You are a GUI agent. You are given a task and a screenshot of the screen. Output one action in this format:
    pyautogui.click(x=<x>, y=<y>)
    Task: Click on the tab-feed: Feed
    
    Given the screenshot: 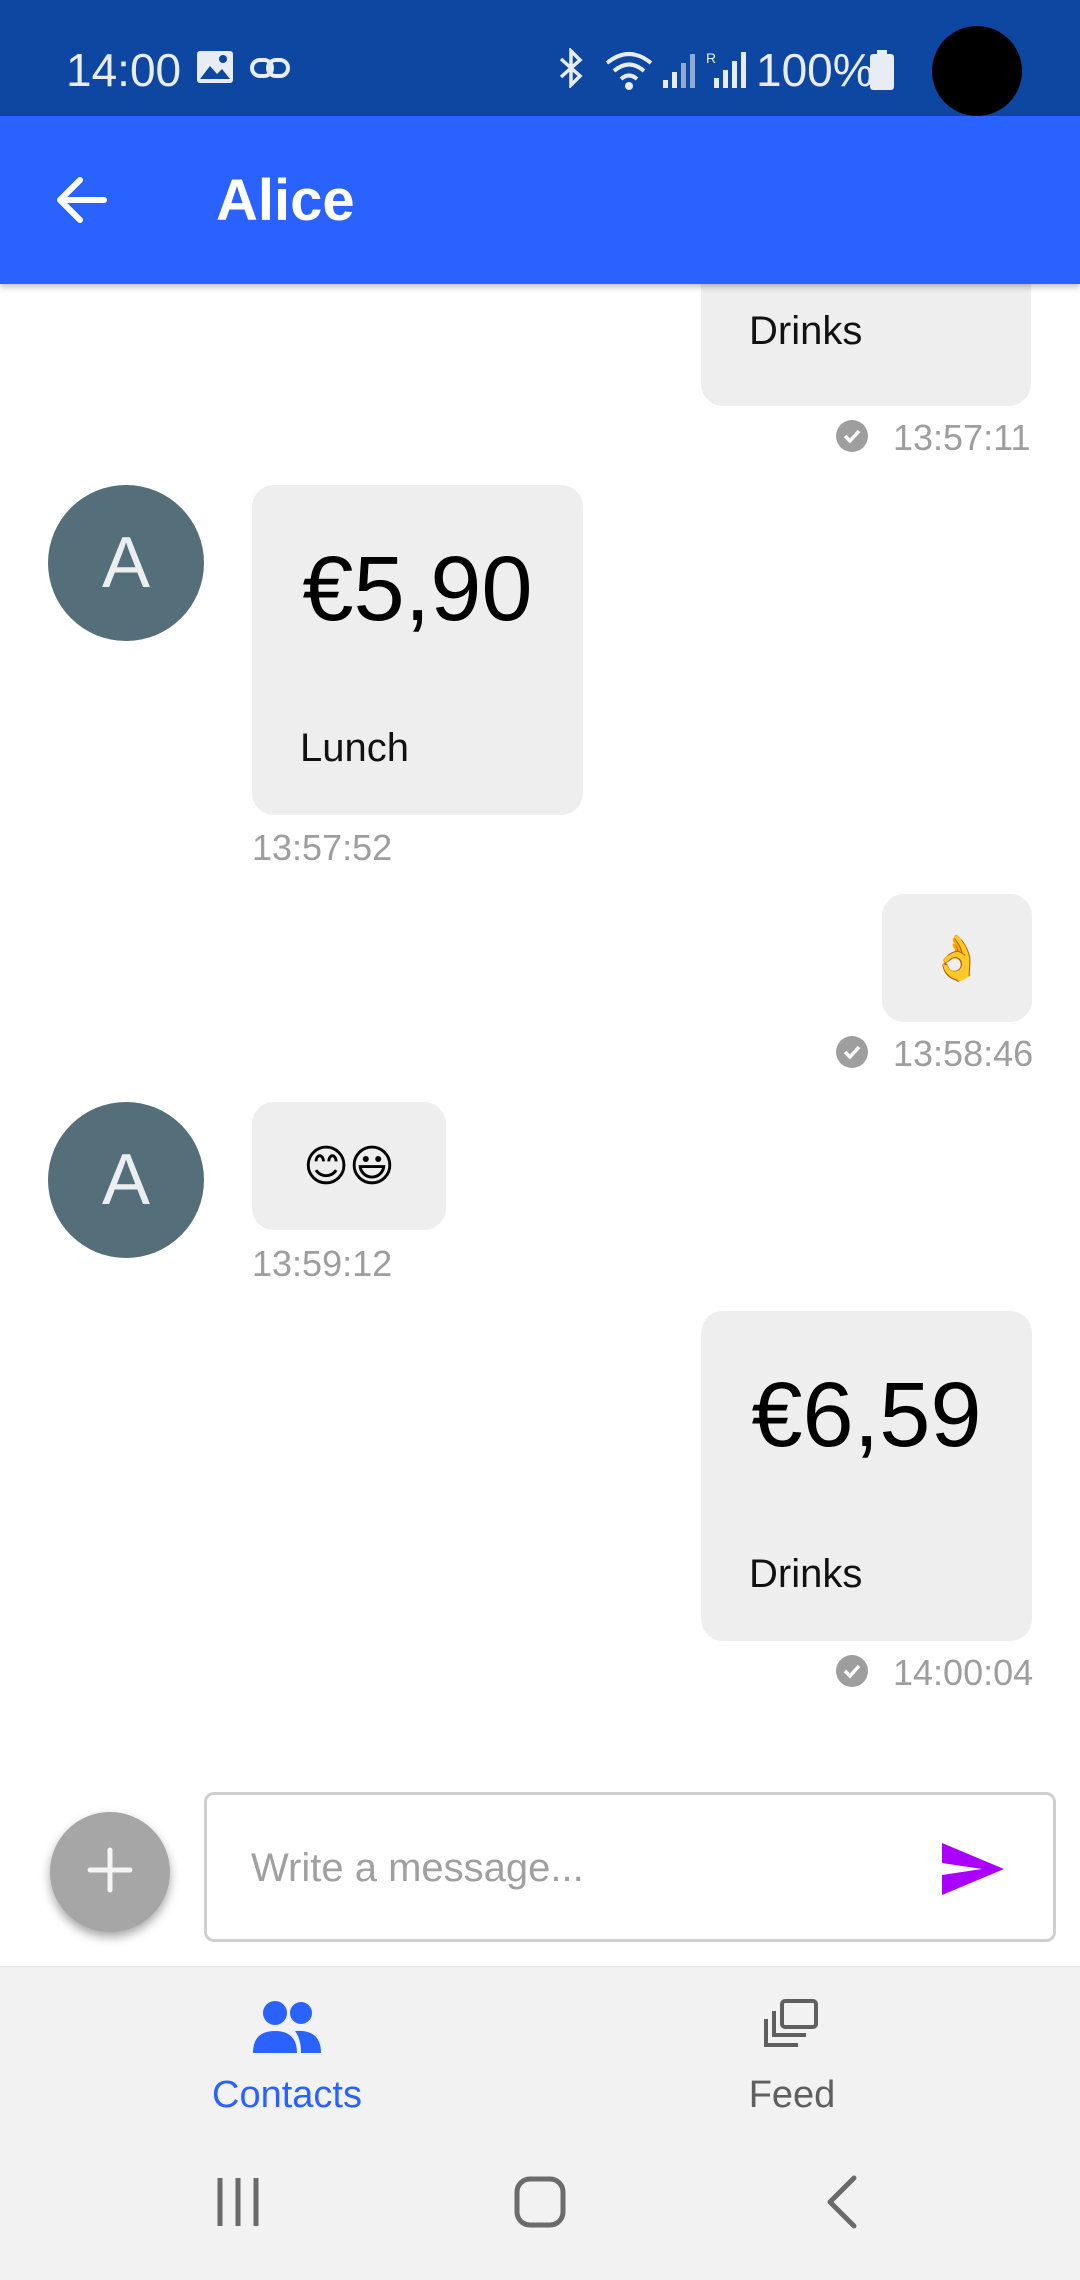 What is the action you would take?
    pyautogui.click(x=792, y=2051)
    